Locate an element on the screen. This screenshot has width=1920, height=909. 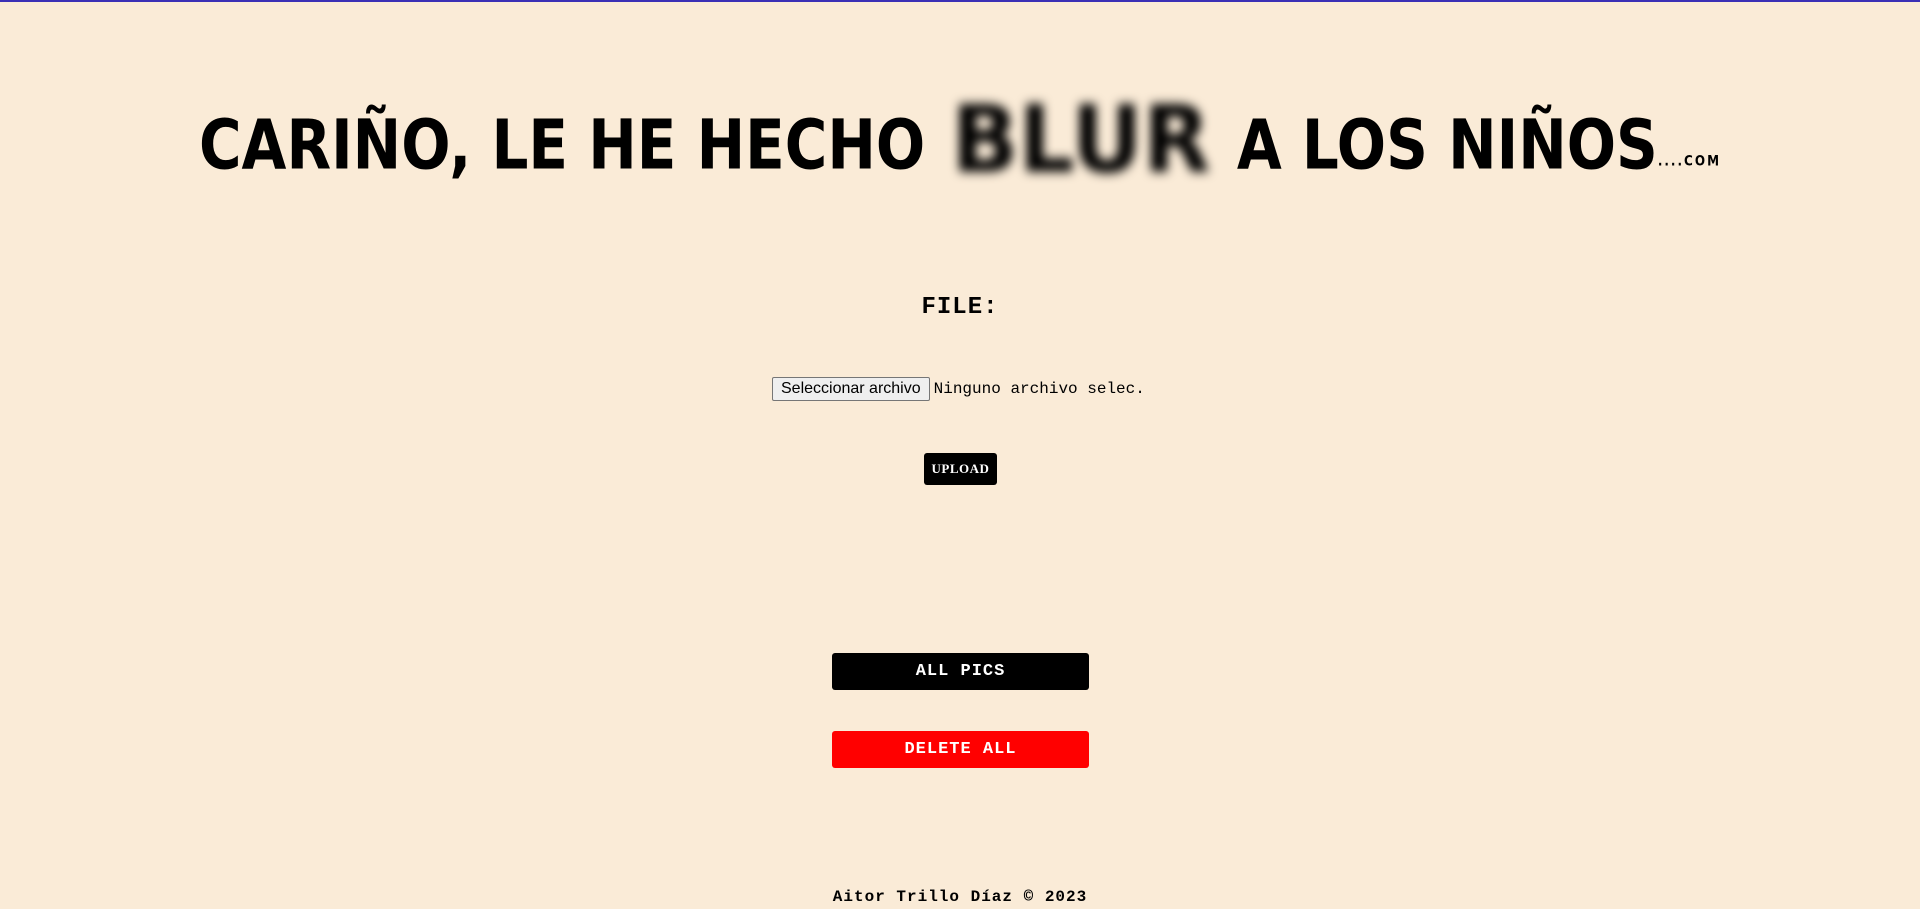
title-ellipsis: ....COM is located at coordinates (1689, 151).